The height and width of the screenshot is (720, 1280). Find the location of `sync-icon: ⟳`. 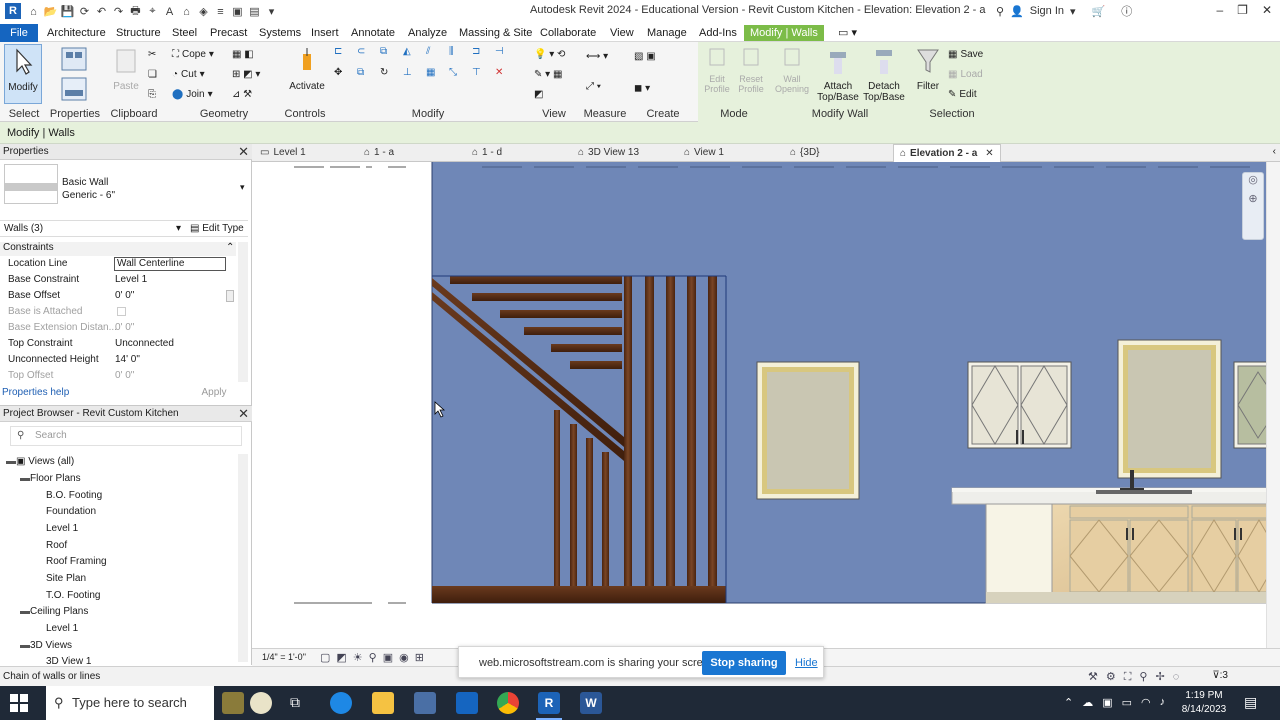

sync-icon: ⟳ is located at coordinates (84, 11).